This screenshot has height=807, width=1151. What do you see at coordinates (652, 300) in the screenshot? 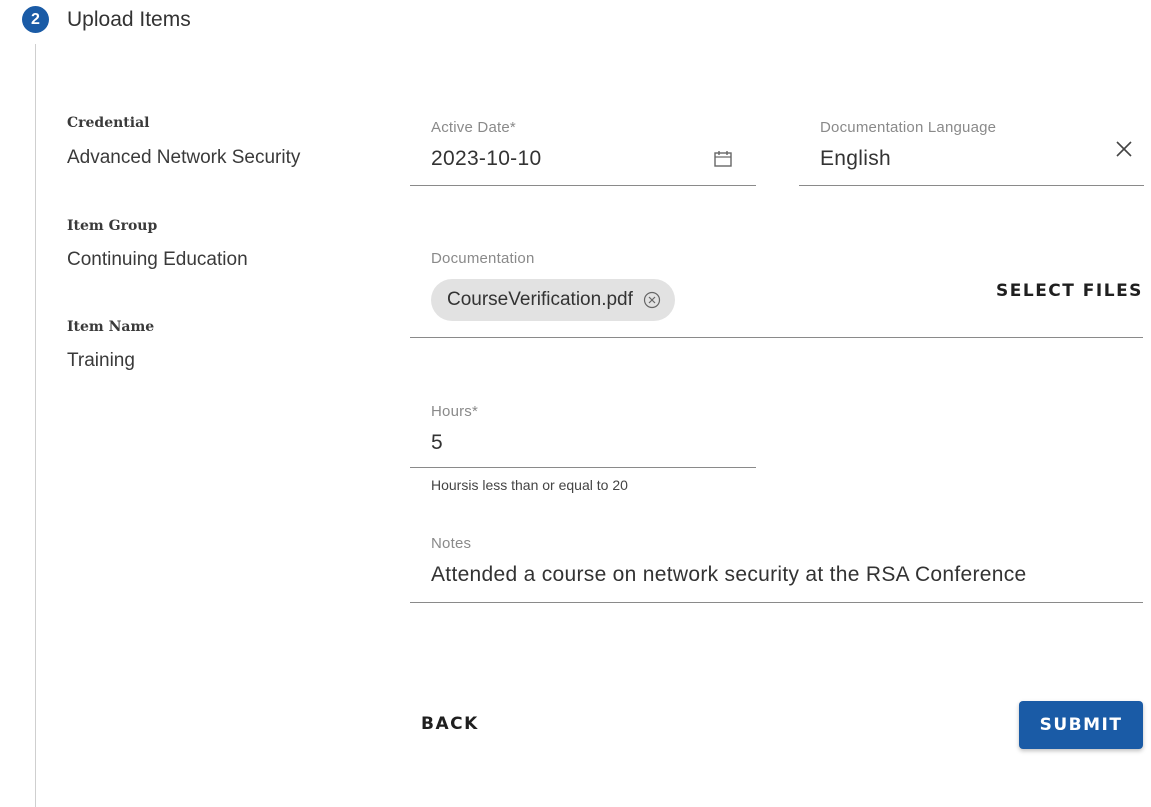
I see `remove-circle-icon` at bounding box center [652, 300].